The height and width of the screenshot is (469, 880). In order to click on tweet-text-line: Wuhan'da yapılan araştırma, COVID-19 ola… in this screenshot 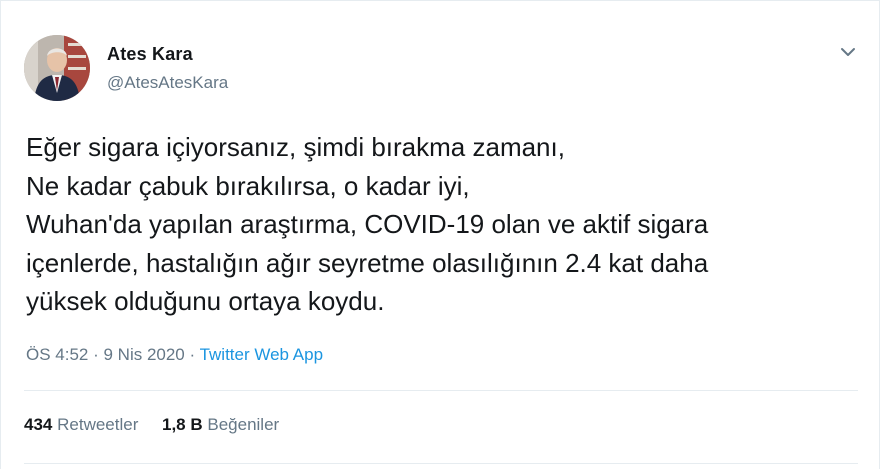, I will do `click(367, 224)`.